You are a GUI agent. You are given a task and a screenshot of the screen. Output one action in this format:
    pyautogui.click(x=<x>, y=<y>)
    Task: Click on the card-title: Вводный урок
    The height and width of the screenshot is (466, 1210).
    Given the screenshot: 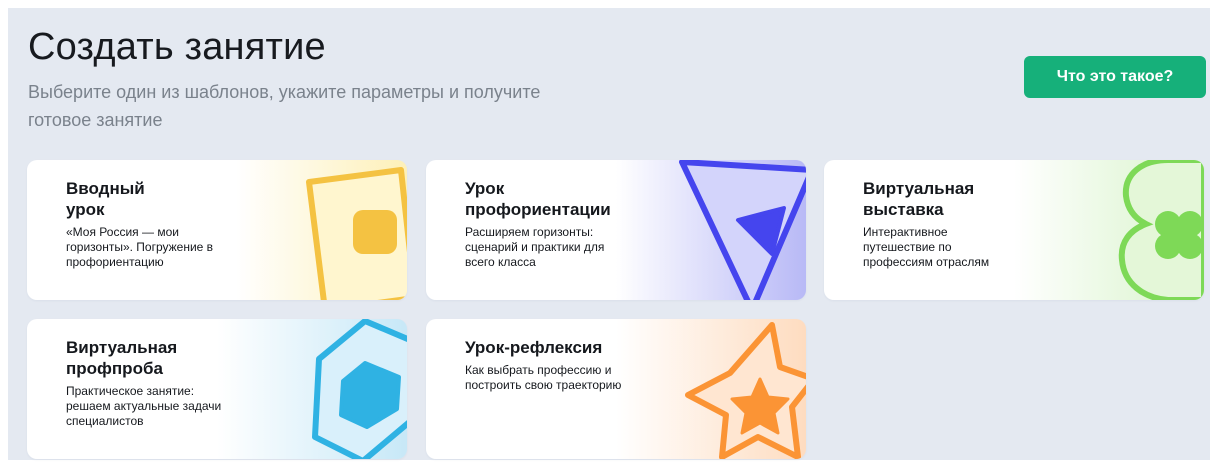 What is the action you would take?
    pyautogui.click(x=105, y=199)
    